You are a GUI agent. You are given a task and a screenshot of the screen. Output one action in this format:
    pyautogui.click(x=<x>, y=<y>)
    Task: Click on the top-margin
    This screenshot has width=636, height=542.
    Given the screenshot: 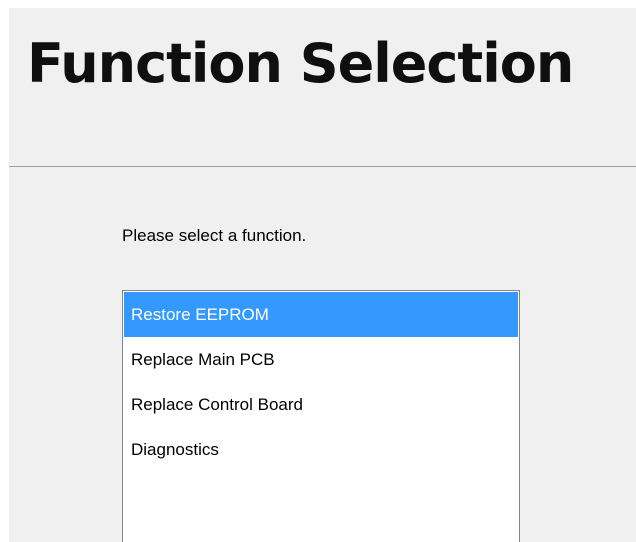 What is the action you would take?
    pyautogui.click(x=318, y=4)
    